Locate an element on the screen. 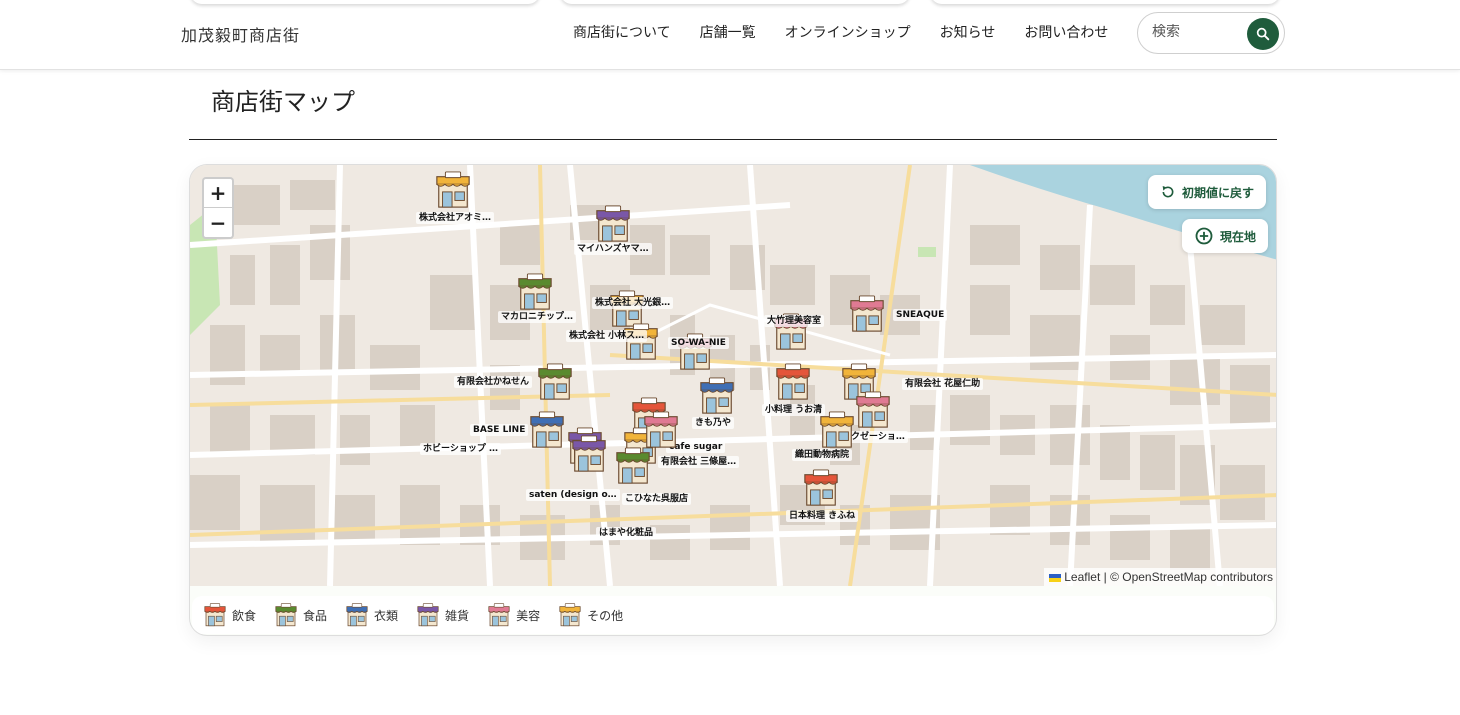  shop-marker-label: きも乃や is located at coordinates (713, 423).